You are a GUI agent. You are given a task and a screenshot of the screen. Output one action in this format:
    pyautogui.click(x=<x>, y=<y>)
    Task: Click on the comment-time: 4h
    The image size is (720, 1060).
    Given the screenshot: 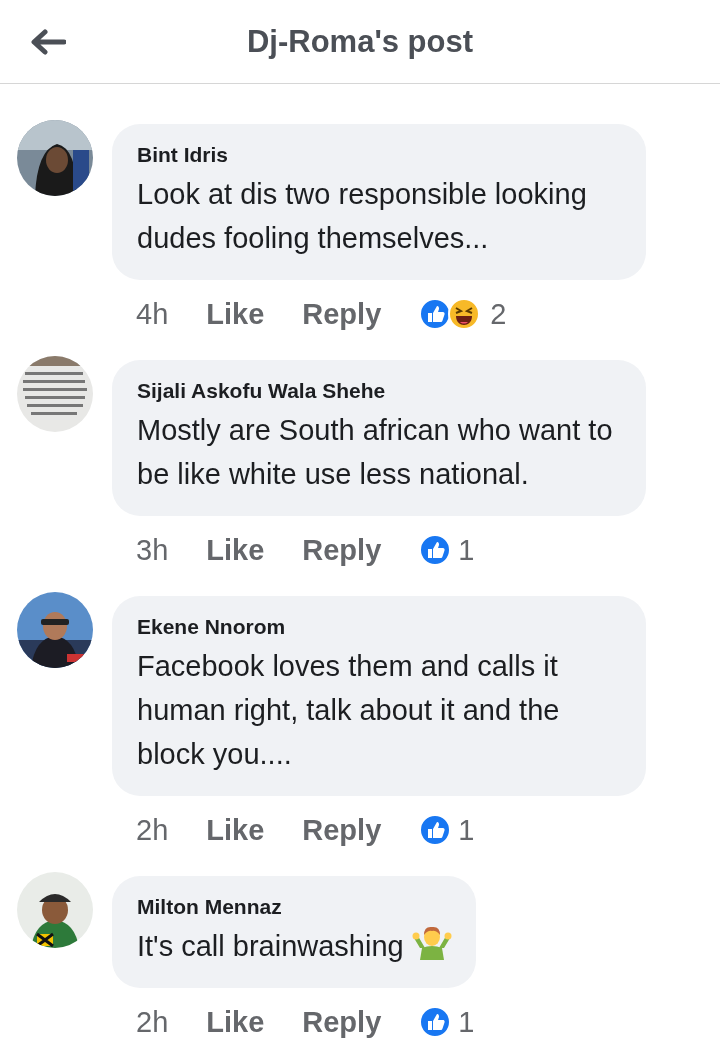 What is the action you would take?
    pyautogui.click(x=152, y=314)
    